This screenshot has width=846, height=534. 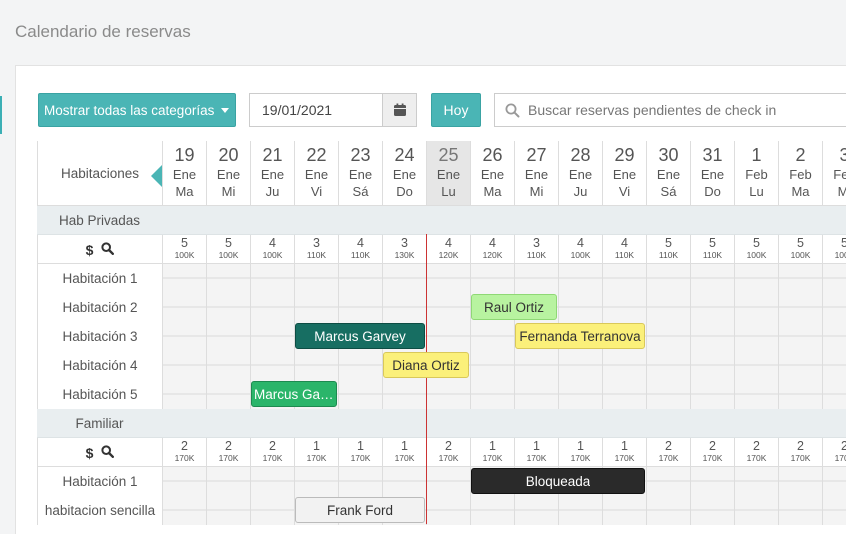 I want to click on today-button: Hoy, so click(x=456, y=110).